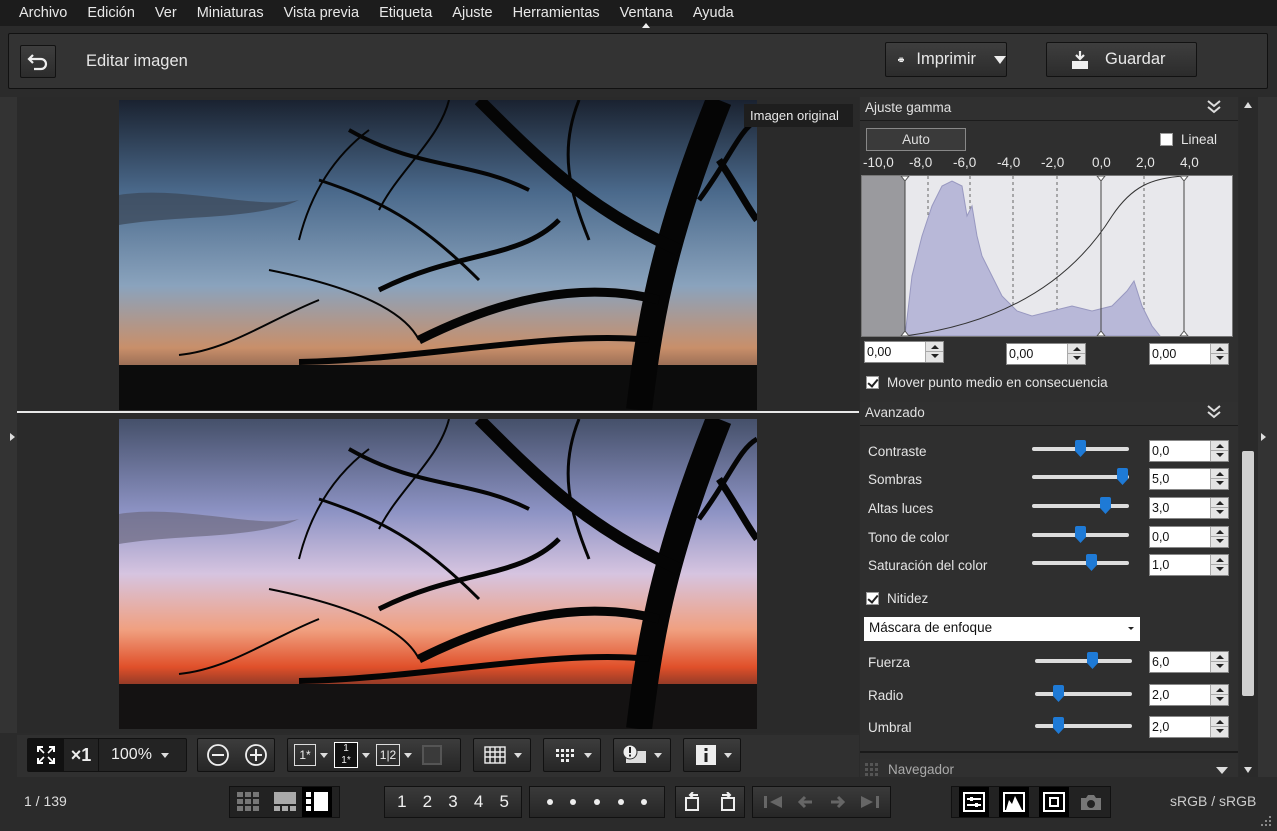 This screenshot has width=1277, height=831. I want to click on panel-scrollbar, so click(1248, 437).